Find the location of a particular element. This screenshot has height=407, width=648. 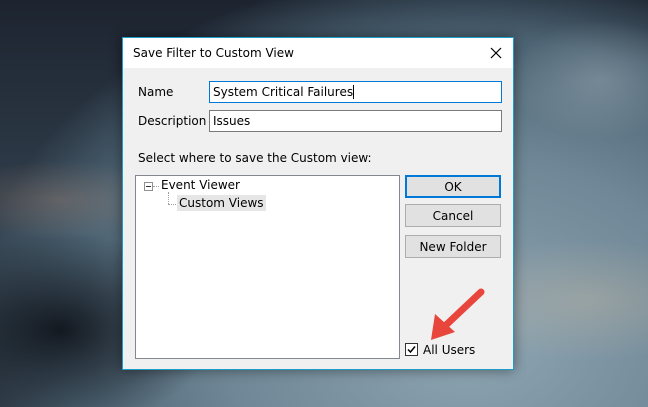

all-users-checkbox is located at coordinates (411, 349).